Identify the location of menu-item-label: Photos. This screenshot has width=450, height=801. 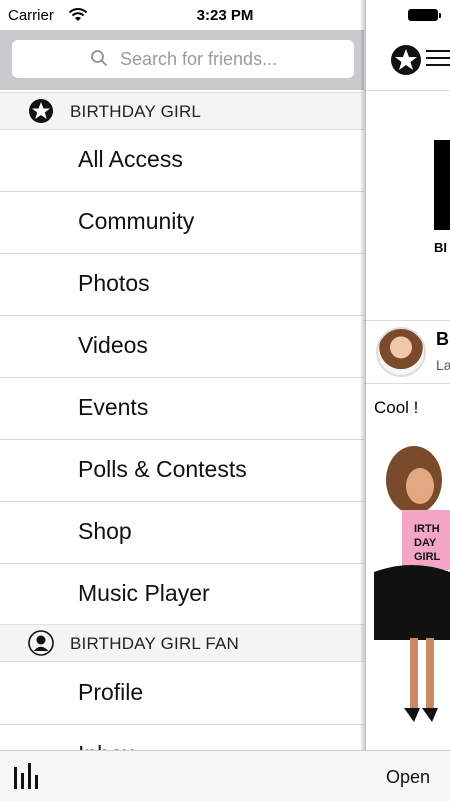
(114, 283).